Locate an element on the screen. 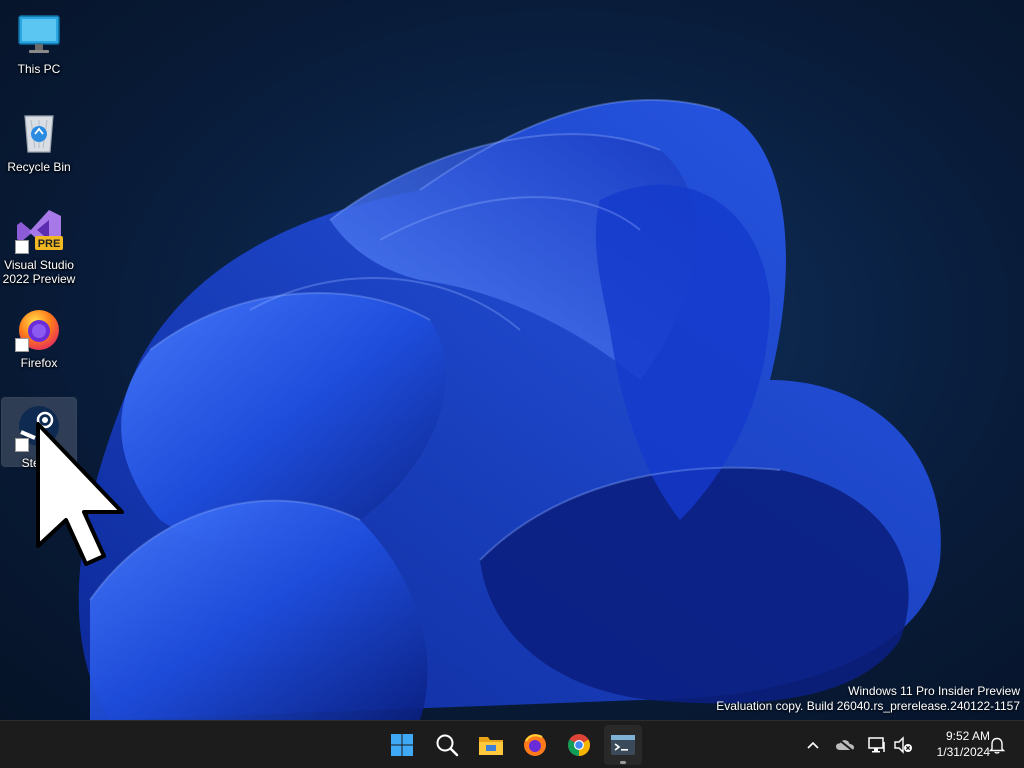  show-hidden-icons-button is located at coordinates (813, 745).